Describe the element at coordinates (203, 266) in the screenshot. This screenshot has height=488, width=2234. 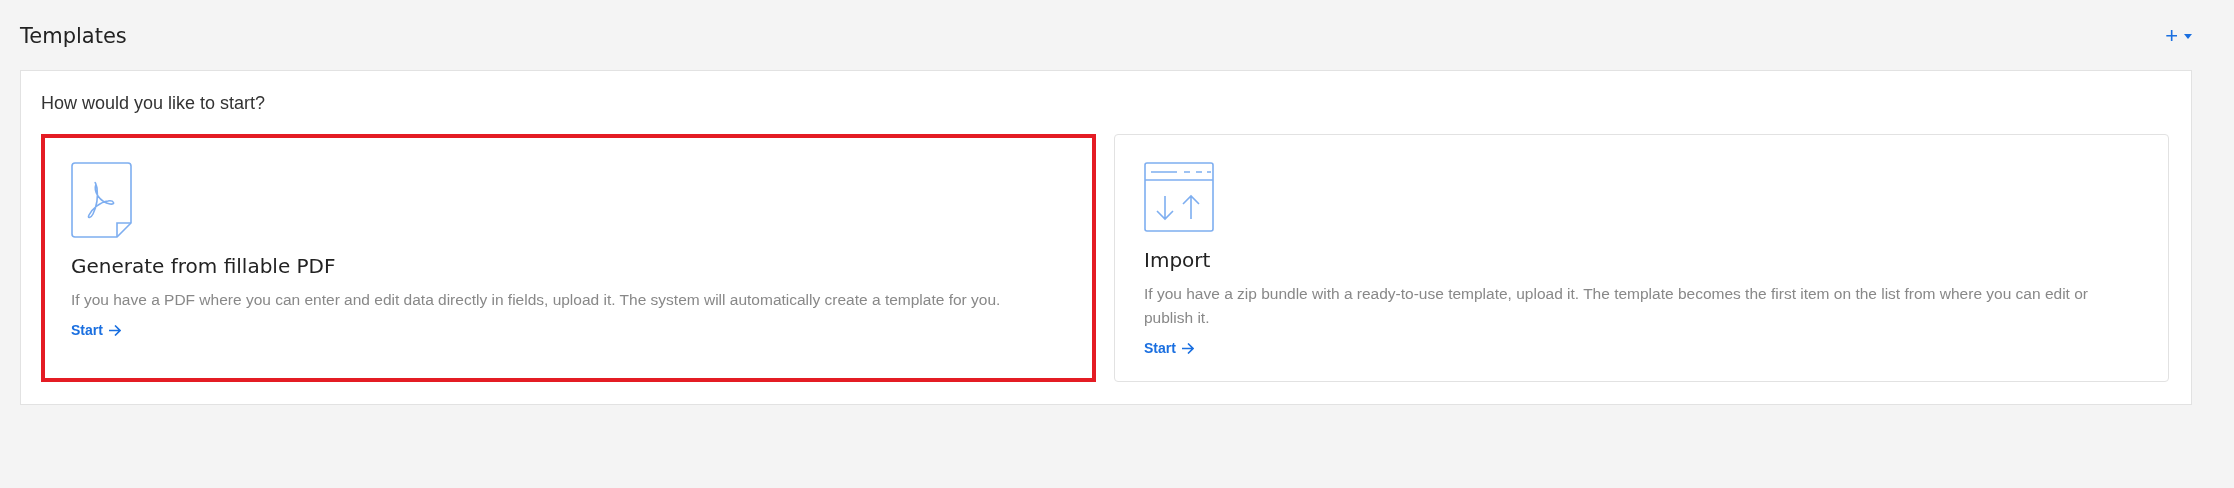
I see `option-title: Generate from fillable PDF` at that location.